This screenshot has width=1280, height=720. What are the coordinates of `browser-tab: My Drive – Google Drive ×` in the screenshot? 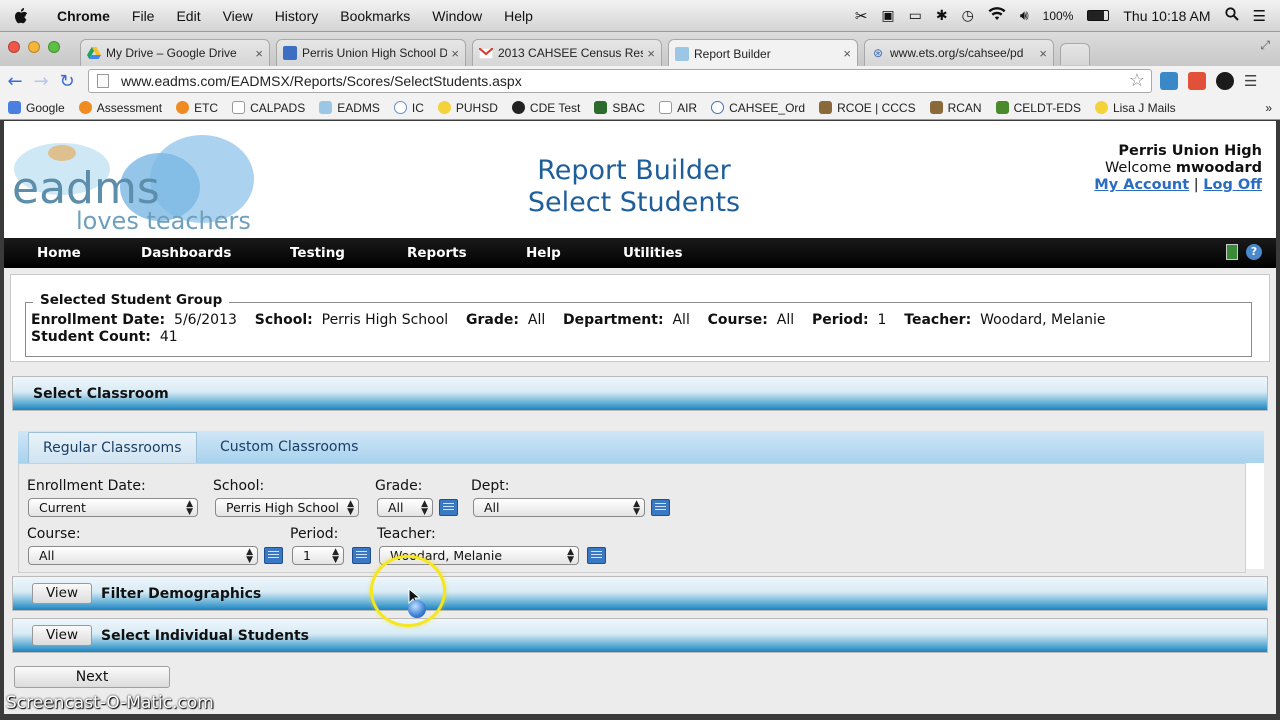 It's located at (175, 52).